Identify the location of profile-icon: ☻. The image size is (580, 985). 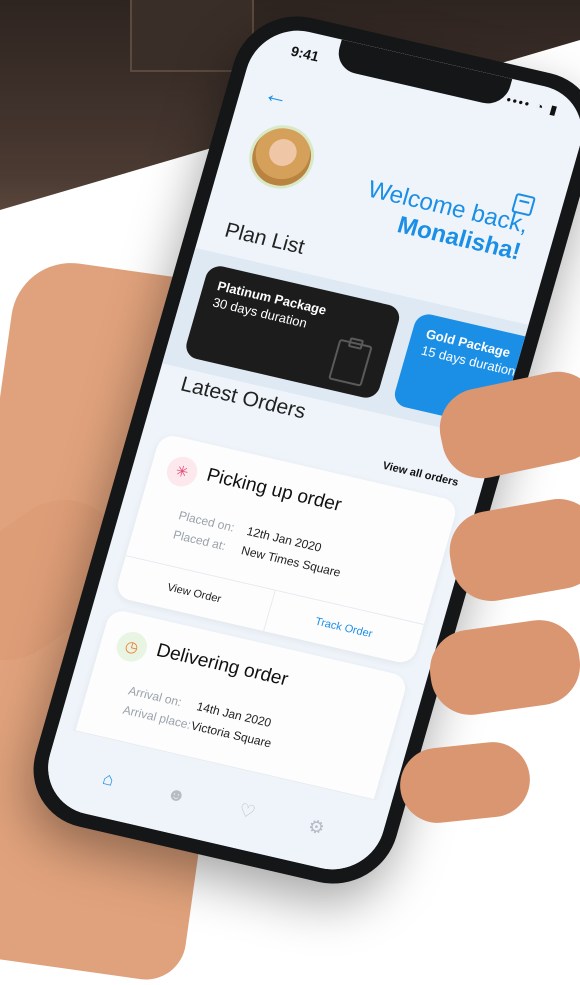
(176, 794).